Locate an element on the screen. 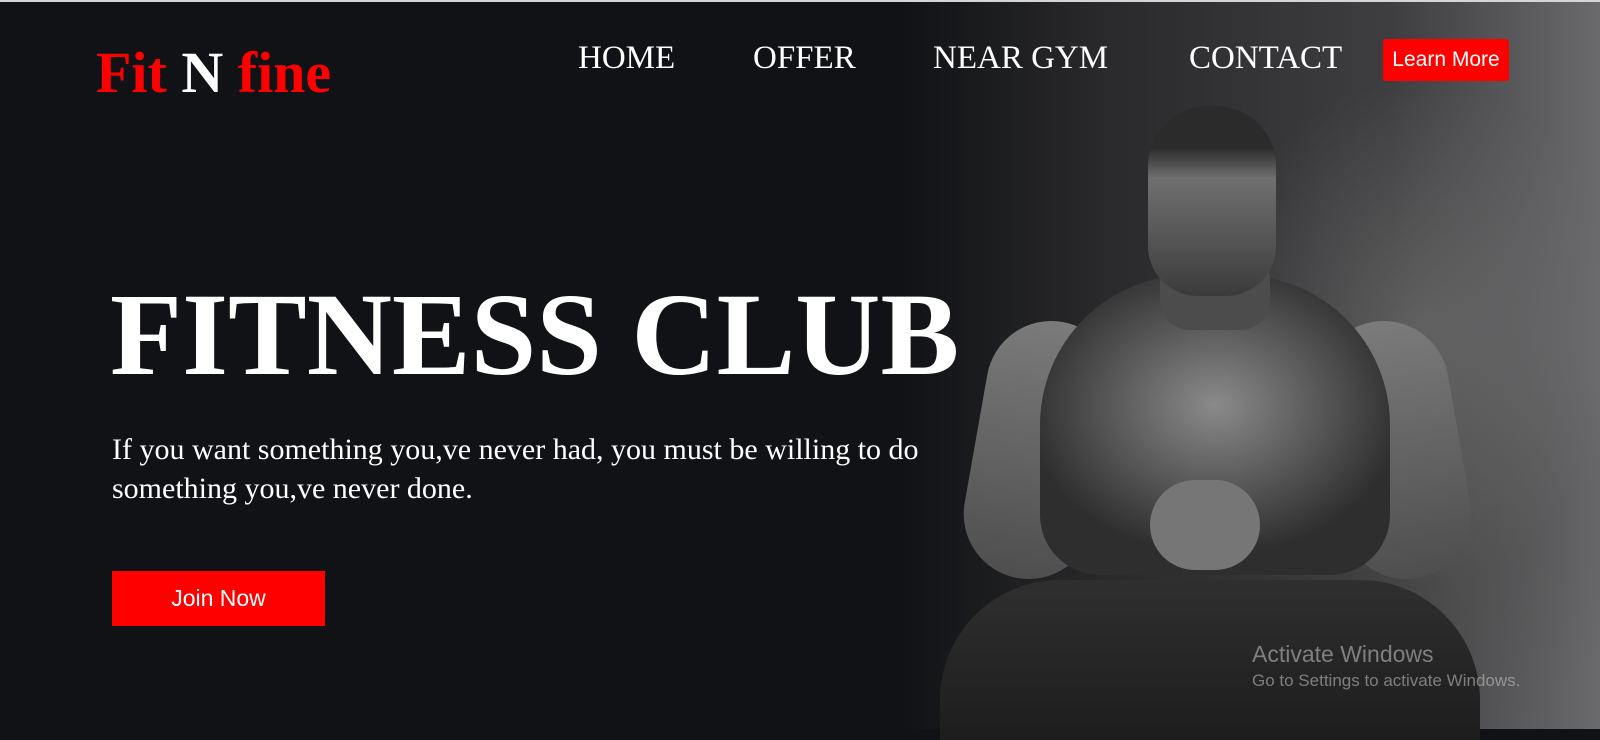  nav-home-link: HOME is located at coordinates (626, 58).